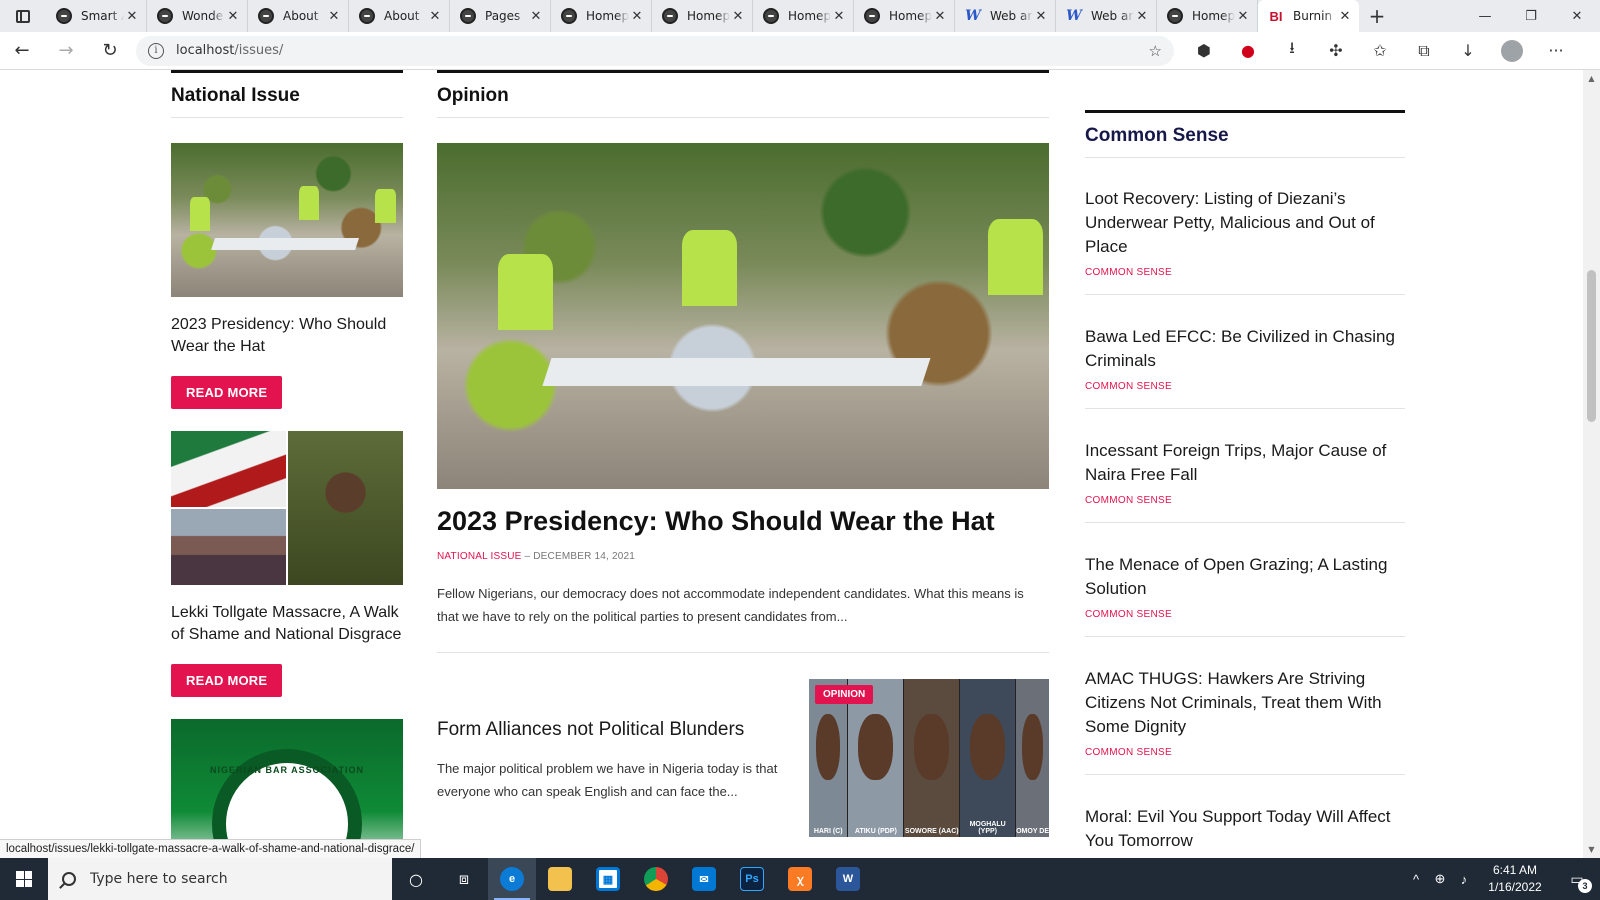 This screenshot has height=900, width=1600. I want to click on taskbar-xampp: ꭓ, so click(800, 879).